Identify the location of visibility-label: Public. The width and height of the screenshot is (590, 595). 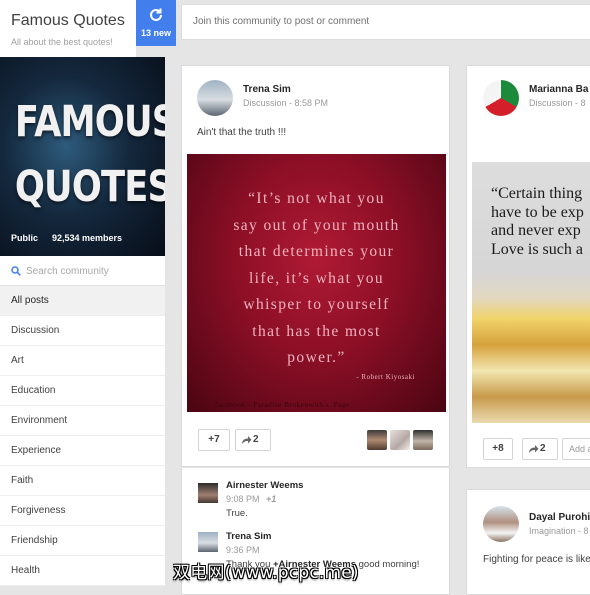
(25, 238).